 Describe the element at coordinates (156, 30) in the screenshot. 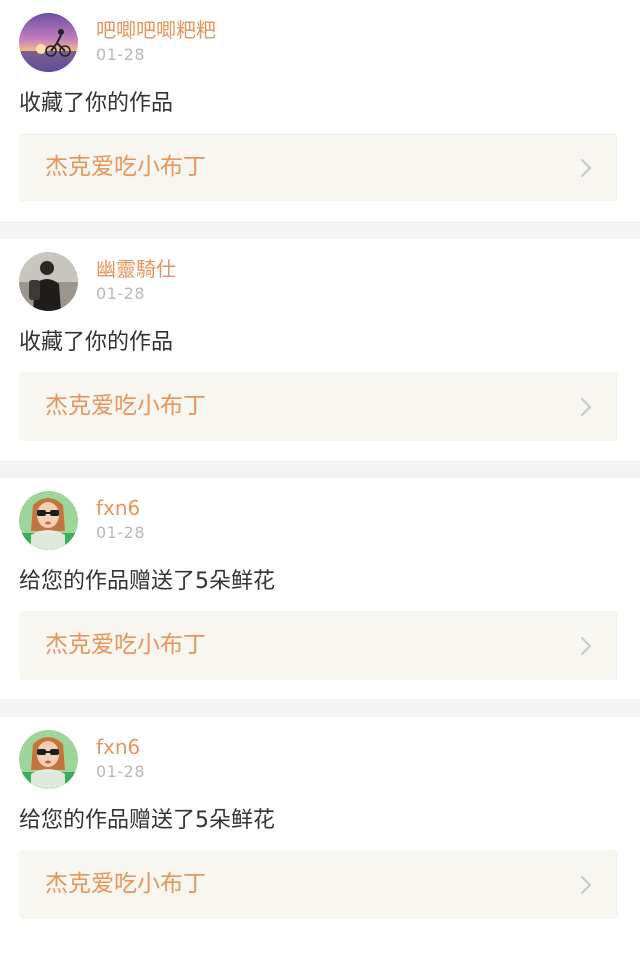

I see `username: 吧唧吧唧粑粑` at that location.